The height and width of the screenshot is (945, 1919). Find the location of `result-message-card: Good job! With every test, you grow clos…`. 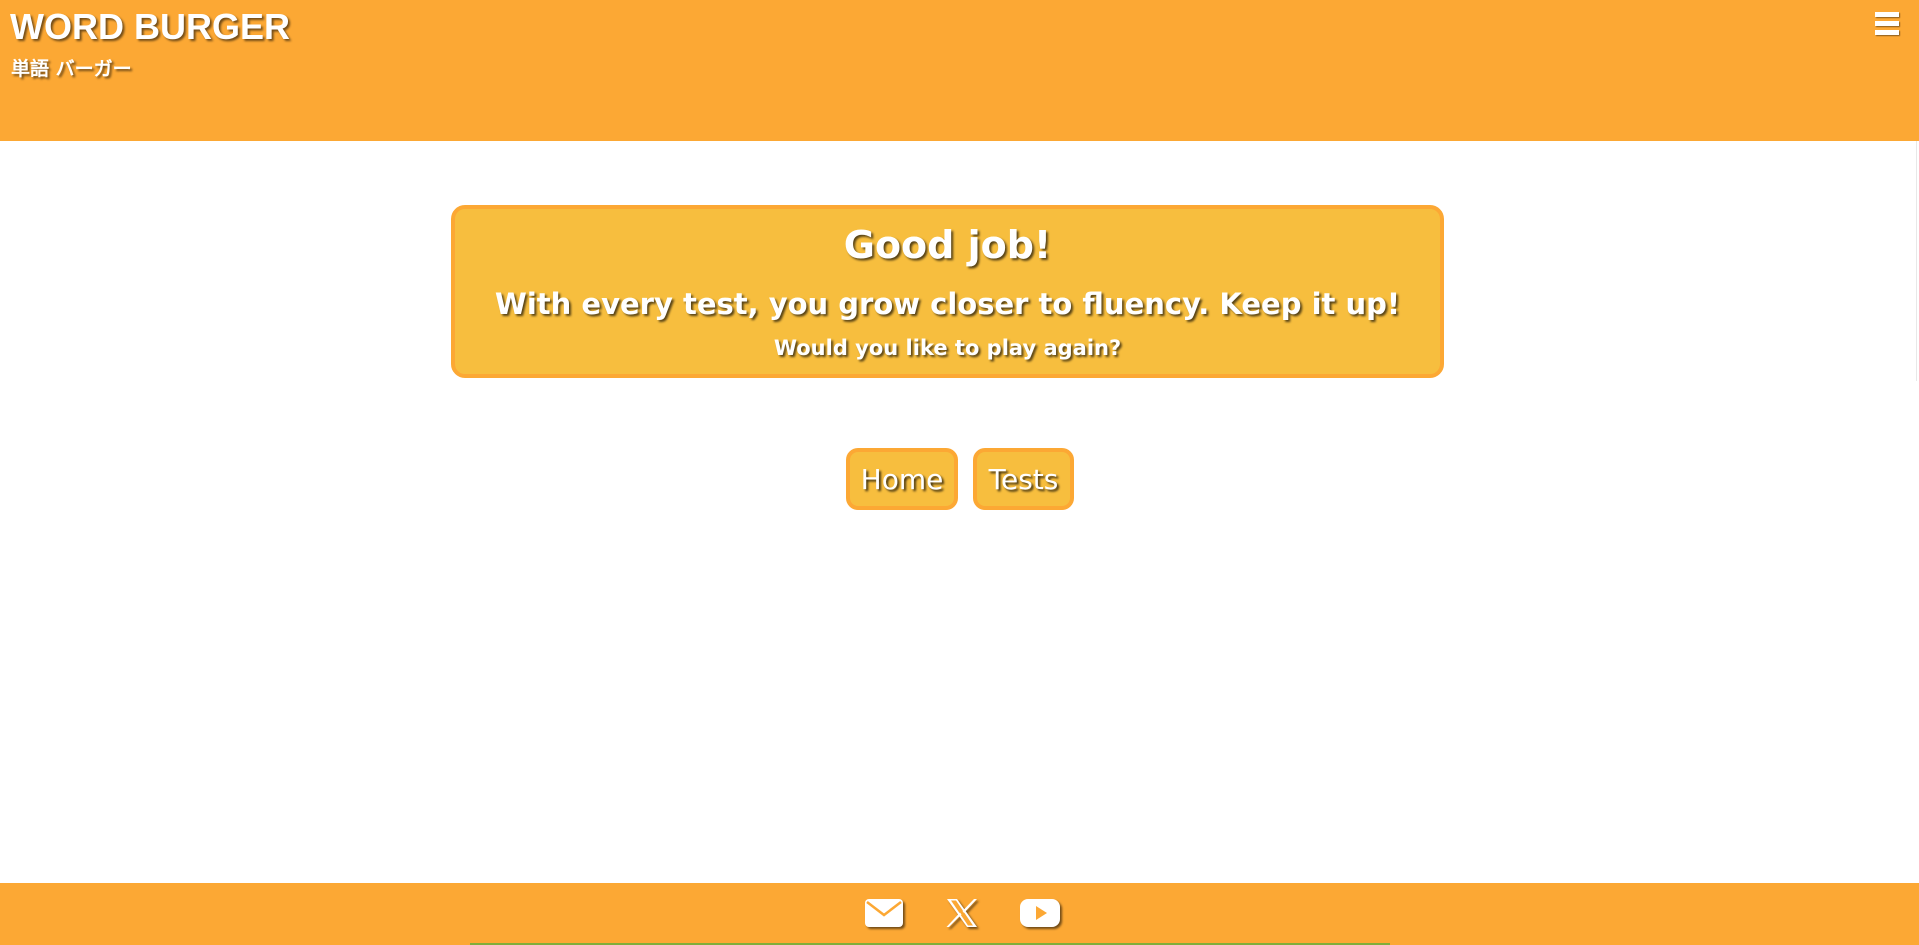

result-message-card: Good job! With every test, you grow clos… is located at coordinates (947, 291).